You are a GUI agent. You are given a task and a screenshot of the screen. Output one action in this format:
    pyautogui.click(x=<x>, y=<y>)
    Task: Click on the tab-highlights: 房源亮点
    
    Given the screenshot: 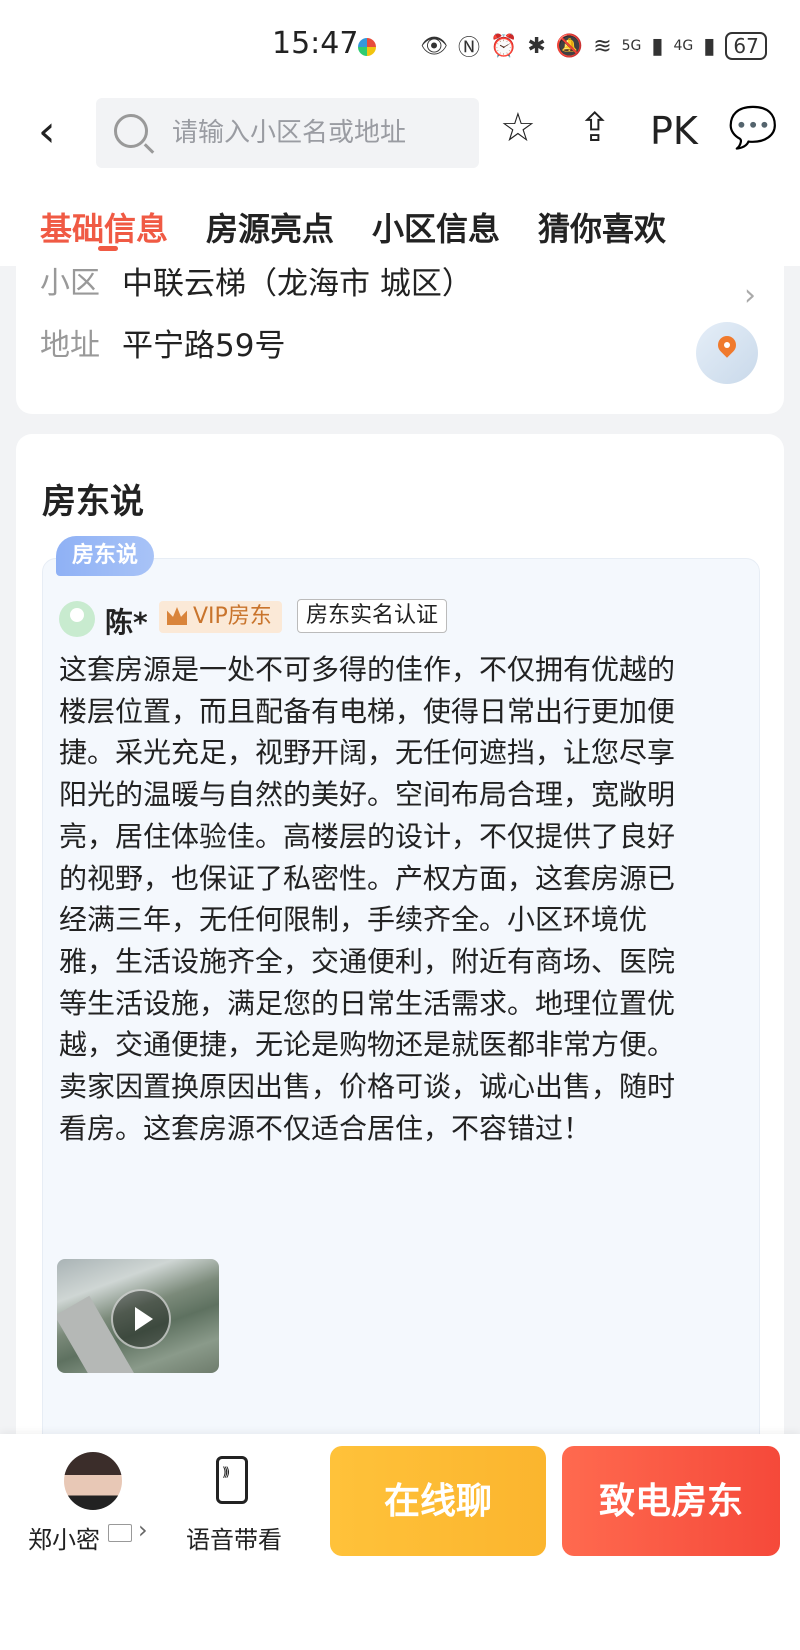 What is the action you would take?
    pyautogui.click(x=270, y=227)
    